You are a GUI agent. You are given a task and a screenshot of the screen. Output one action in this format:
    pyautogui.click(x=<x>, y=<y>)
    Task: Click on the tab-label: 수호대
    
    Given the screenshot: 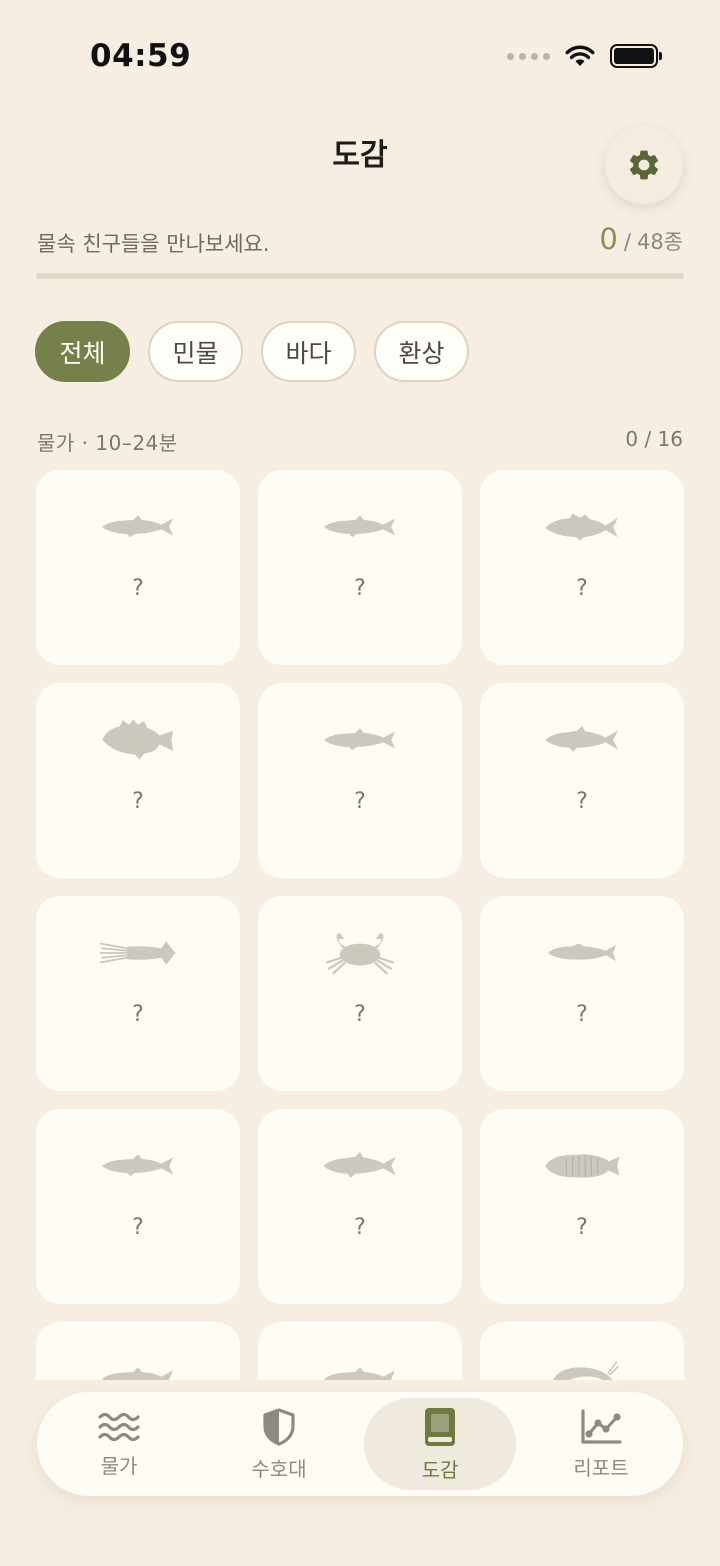 What is the action you would take?
    pyautogui.click(x=279, y=1468)
    